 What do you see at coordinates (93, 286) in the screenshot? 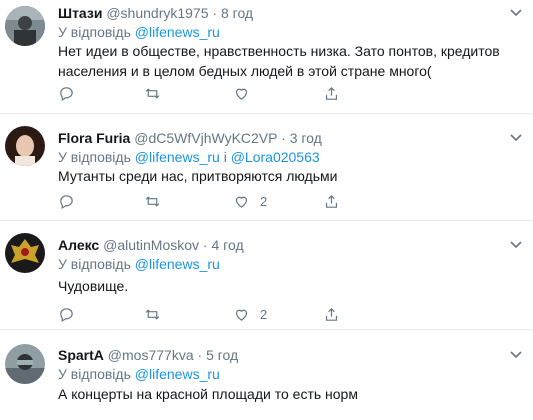
I see `tweet-text: Чудовище.` at bounding box center [93, 286].